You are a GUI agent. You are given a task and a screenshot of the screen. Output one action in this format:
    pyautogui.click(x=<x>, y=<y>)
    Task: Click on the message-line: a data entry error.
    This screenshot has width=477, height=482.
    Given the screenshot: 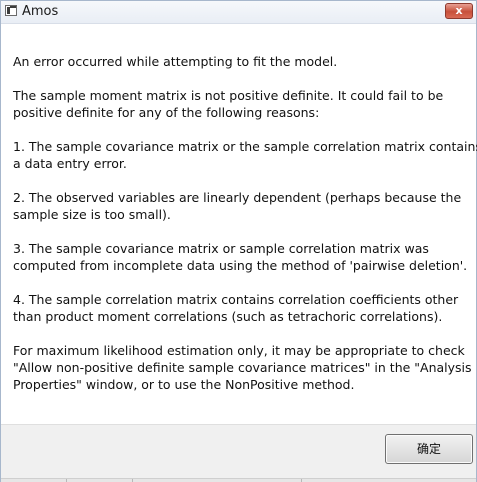 What is the action you would take?
    pyautogui.click(x=70, y=163)
    